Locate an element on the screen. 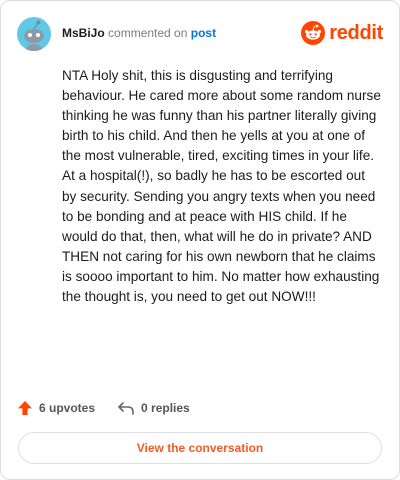  upvote-arrow-icon is located at coordinates (25, 408).